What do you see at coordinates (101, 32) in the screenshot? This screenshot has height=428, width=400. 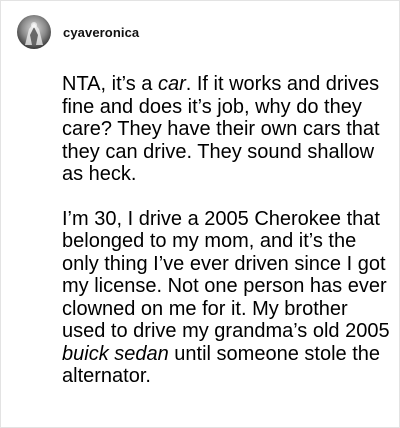 I see `username: cyaveronica` at bounding box center [101, 32].